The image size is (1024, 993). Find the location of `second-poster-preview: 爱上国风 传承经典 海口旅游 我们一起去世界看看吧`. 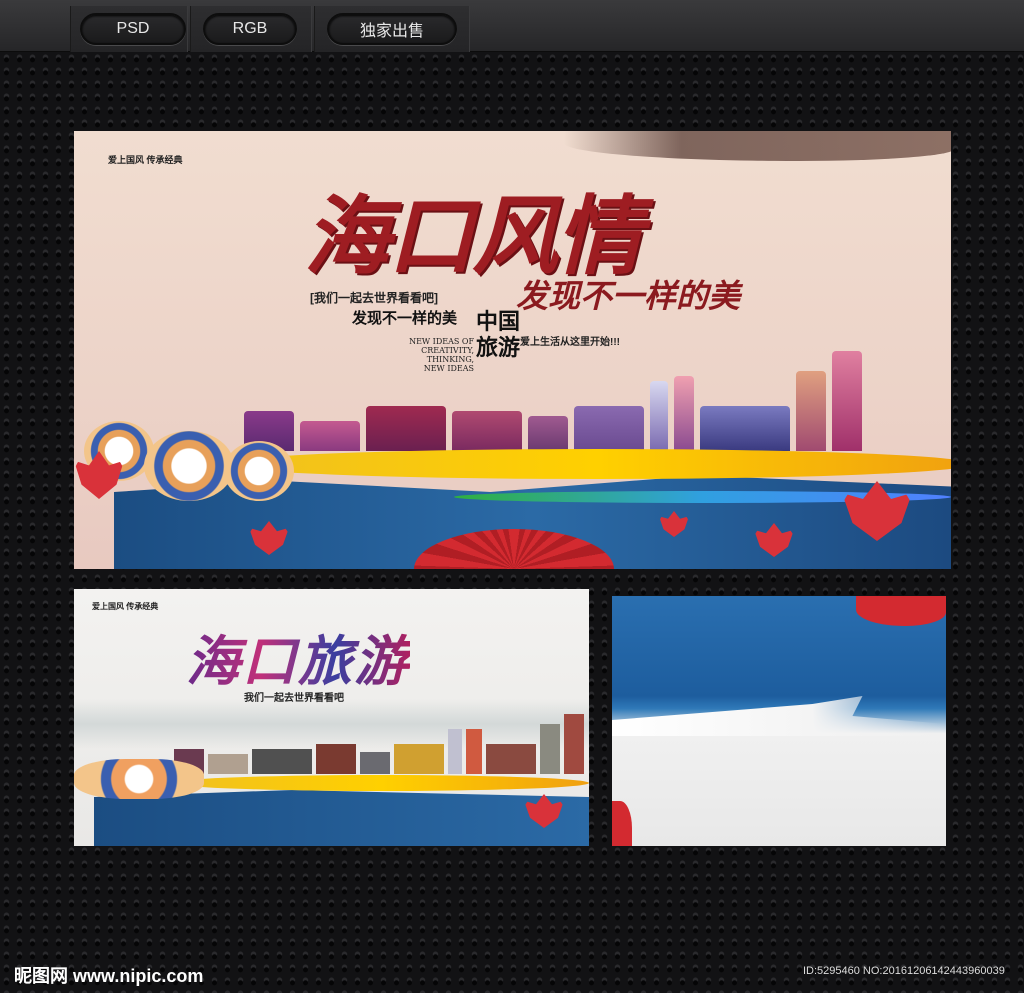

second-poster-preview: 爱上国风 传承经典 海口旅游 我们一起去世界看看吧 is located at coordinates (331, 717).